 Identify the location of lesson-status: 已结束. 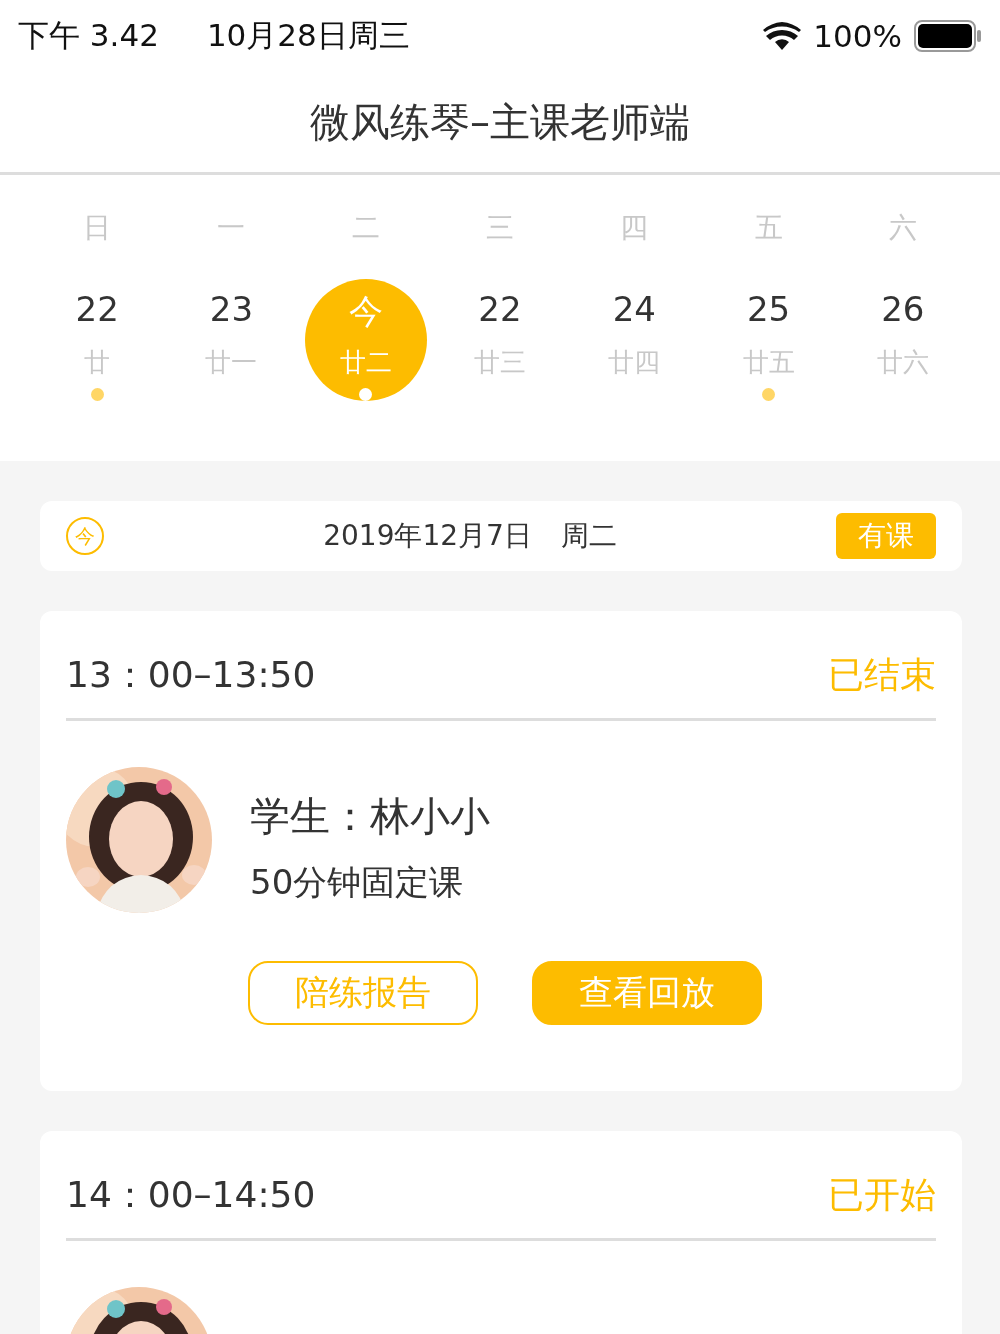
(882, 675).